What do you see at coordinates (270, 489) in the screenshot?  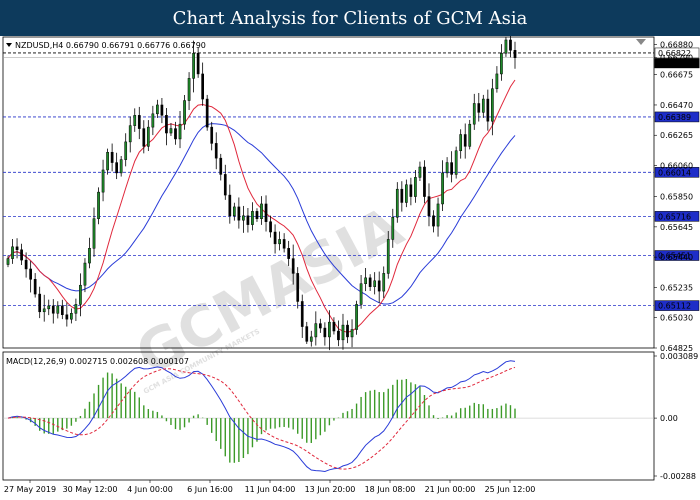 I see `x-tick-label-4: 11 Jun 04:00` at bounding box center [270, 489].